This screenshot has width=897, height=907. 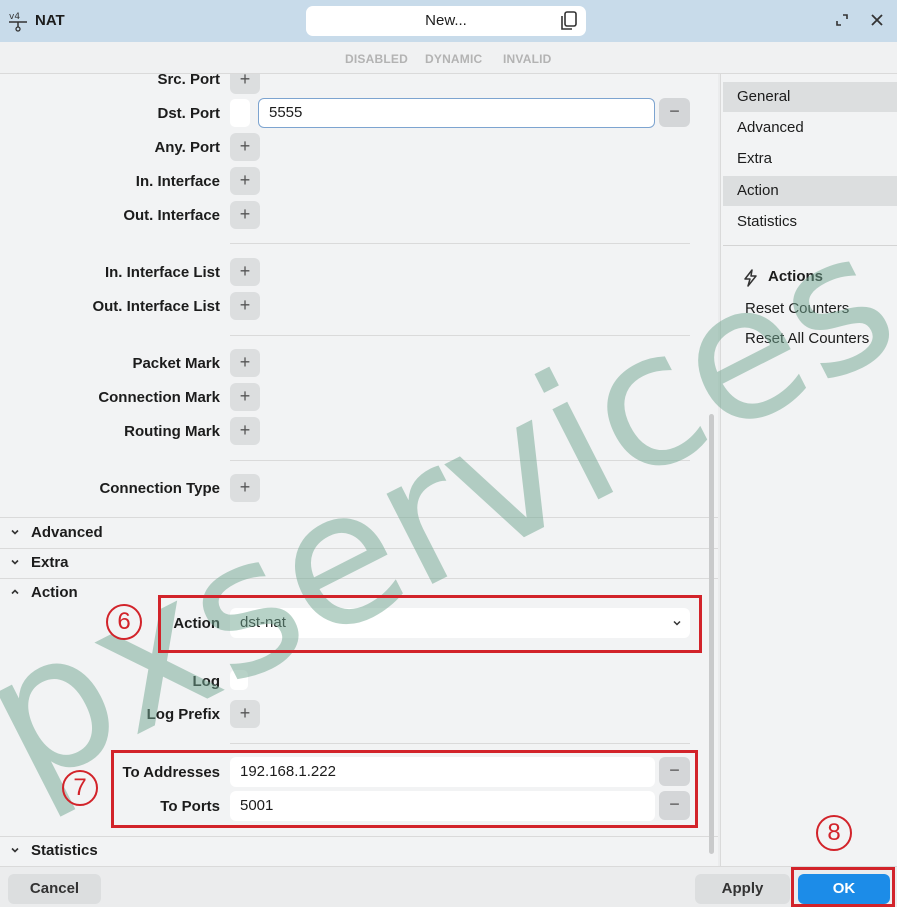 What do you see at coordinates (245, 714) in the screenshot?
I see `log-prefix-add-button: +` at bounding box center [245, 714].